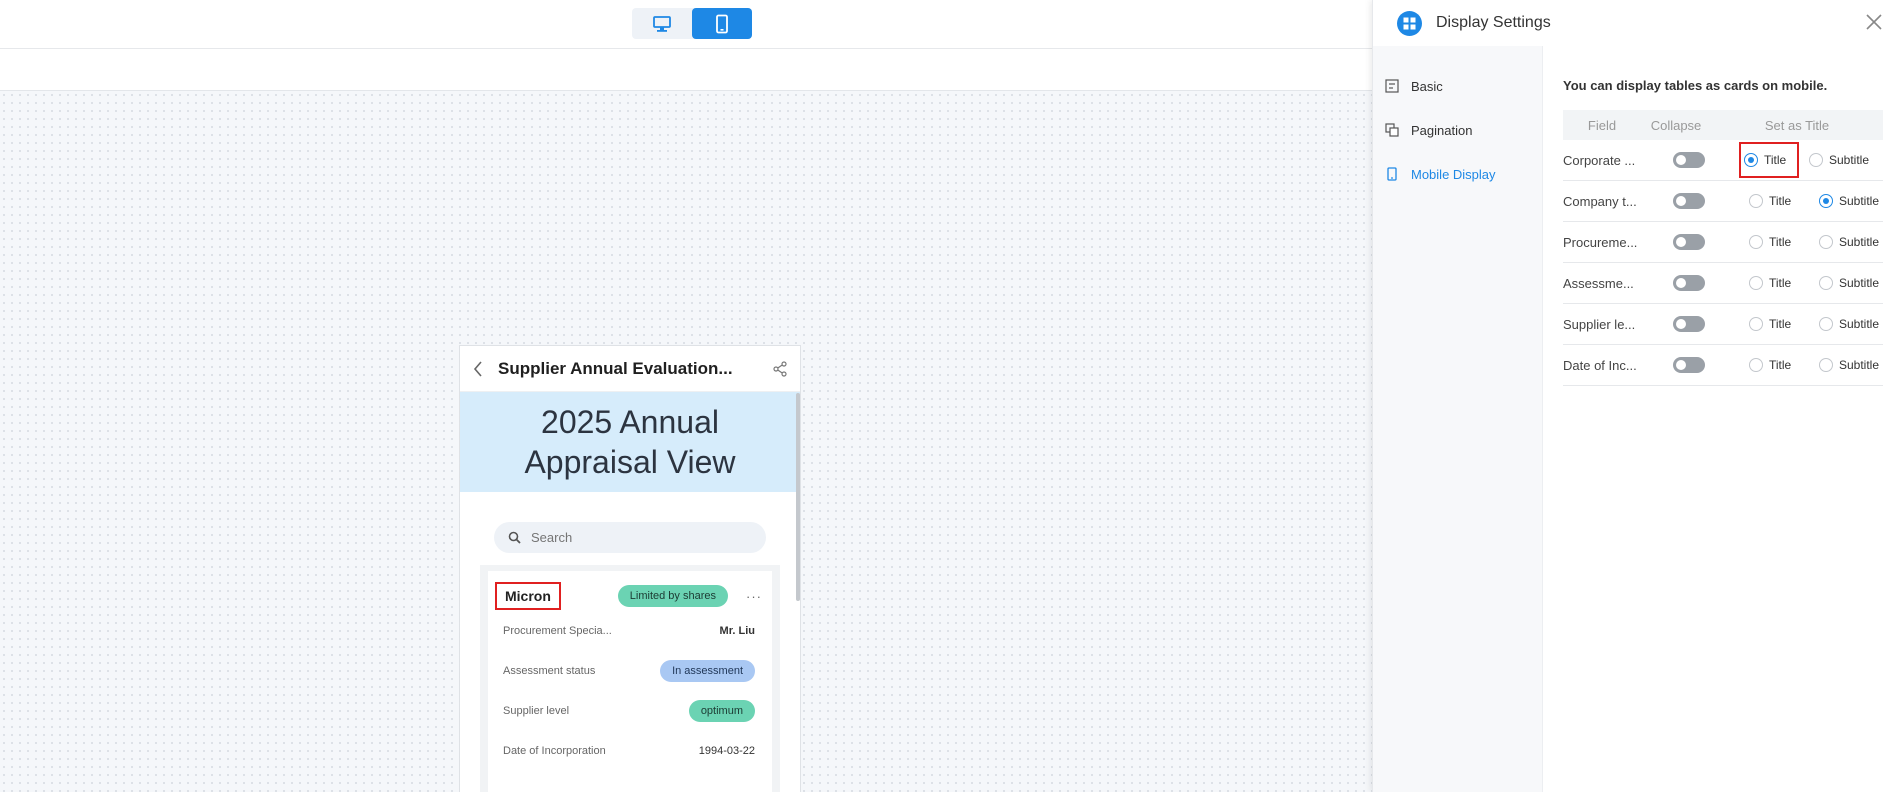 The image size is (1900, 792). What do you see at coordinates (628, 671) in the screenshot?
I see `card-row: Assessment status In assessment` at bounding box center [628, 671].